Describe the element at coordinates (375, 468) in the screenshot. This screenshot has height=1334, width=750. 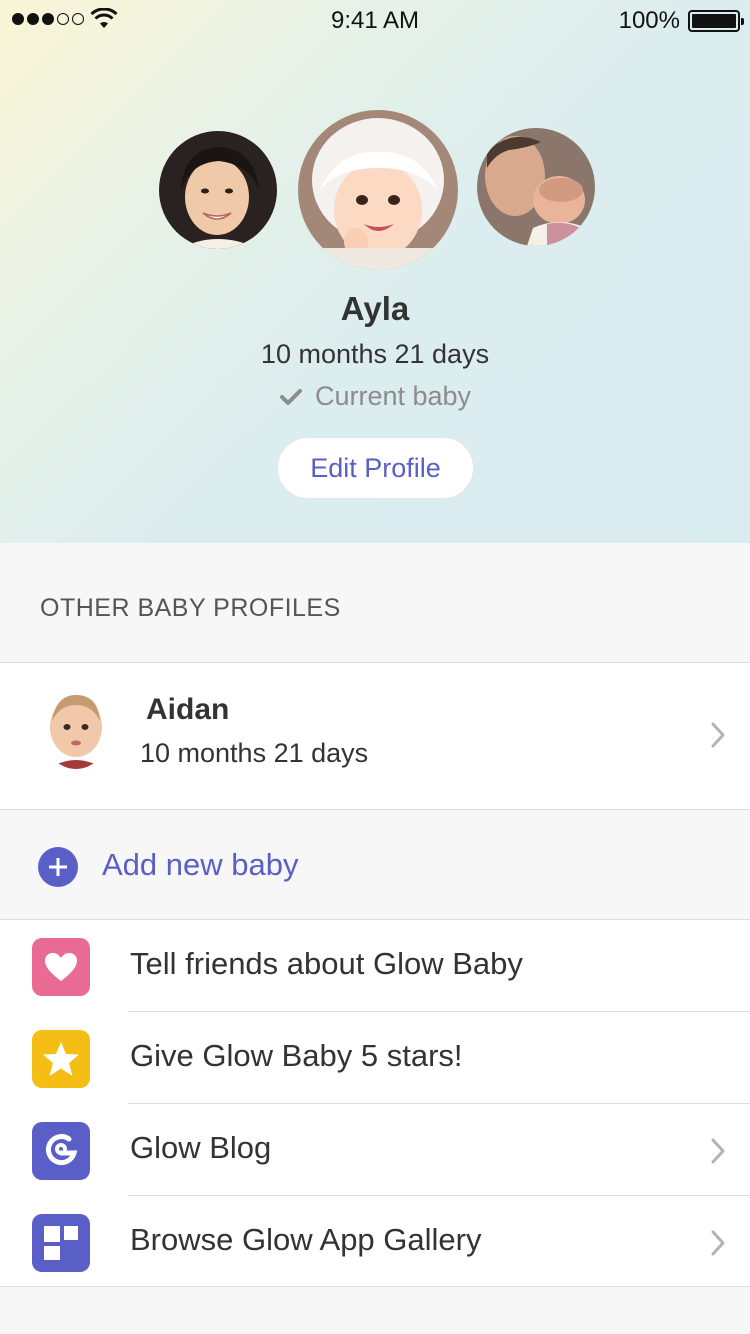
I see `edit-profile-button: Edit Profile` at that location.